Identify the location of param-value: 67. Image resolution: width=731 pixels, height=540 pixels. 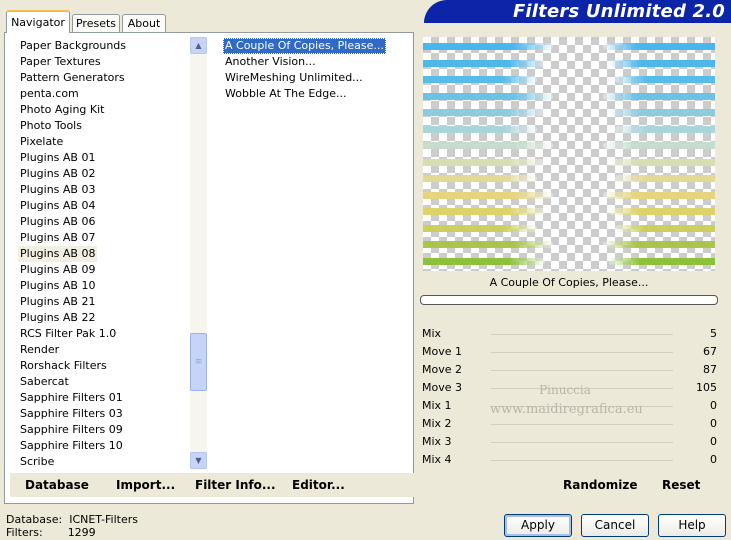
(710, 351).